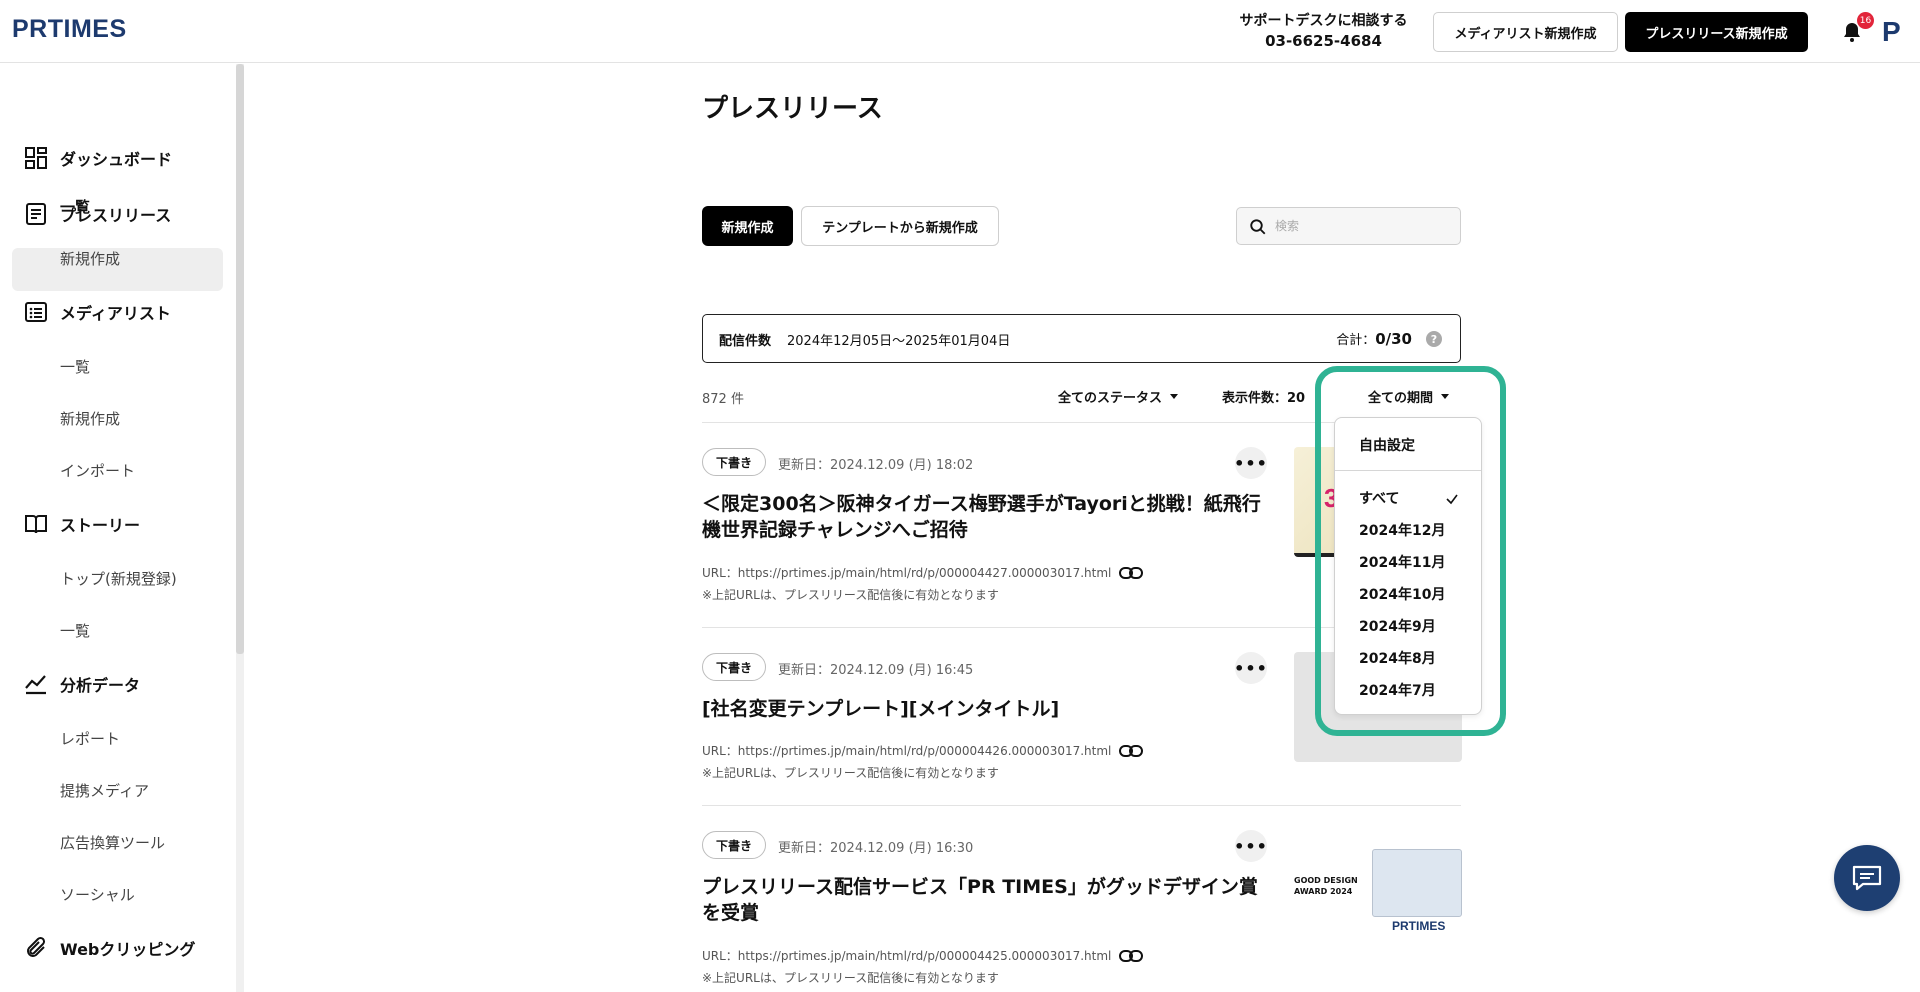 This screenshot has height=992, width=1920. What do you see at coordinates (35, 685) in the screenshot?
I see `chart-line-icon` at bounding box center [35, 685].